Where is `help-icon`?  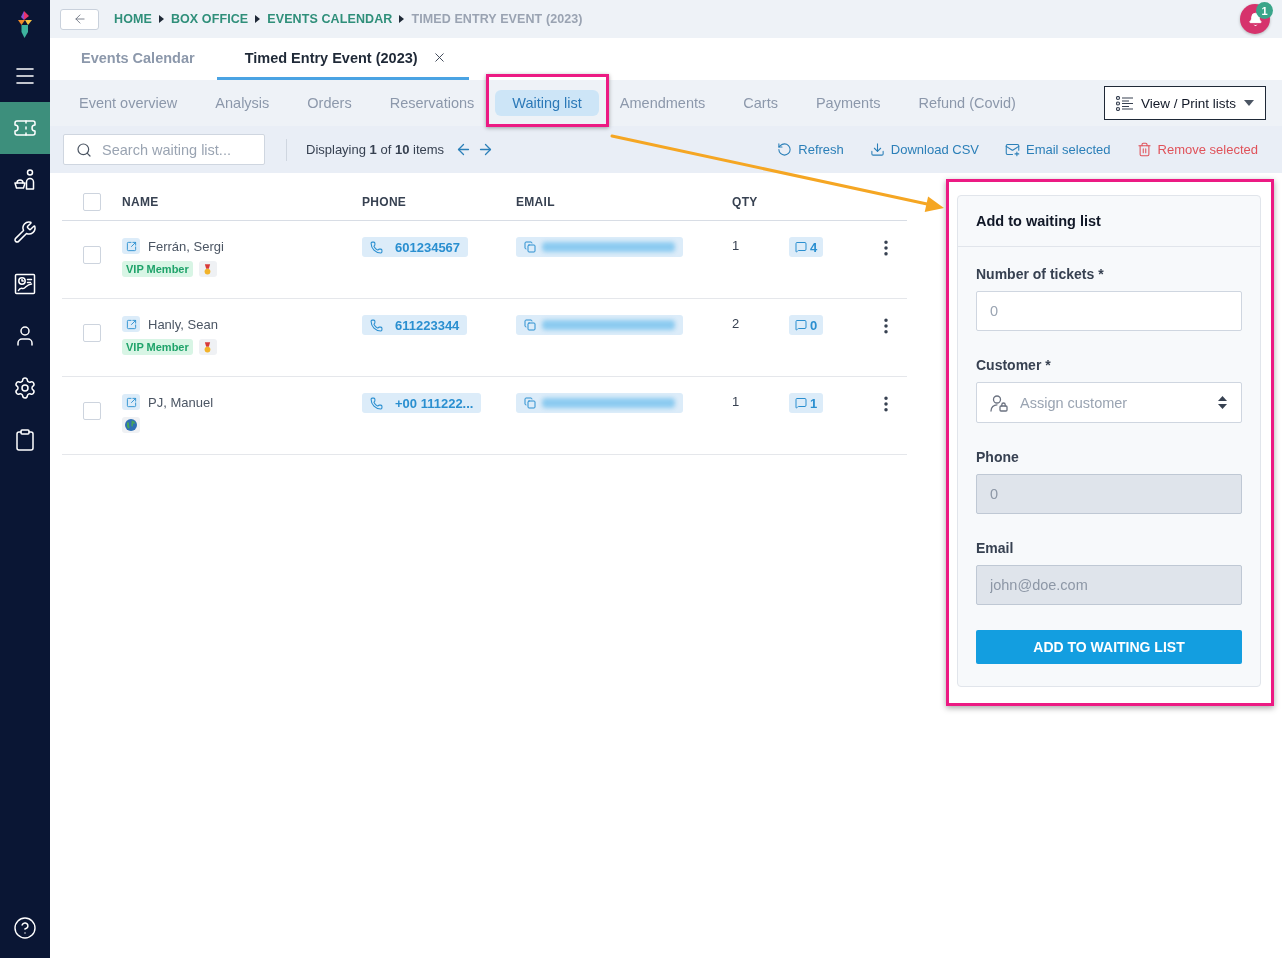 help-icon is located at coordinates (25, 928).